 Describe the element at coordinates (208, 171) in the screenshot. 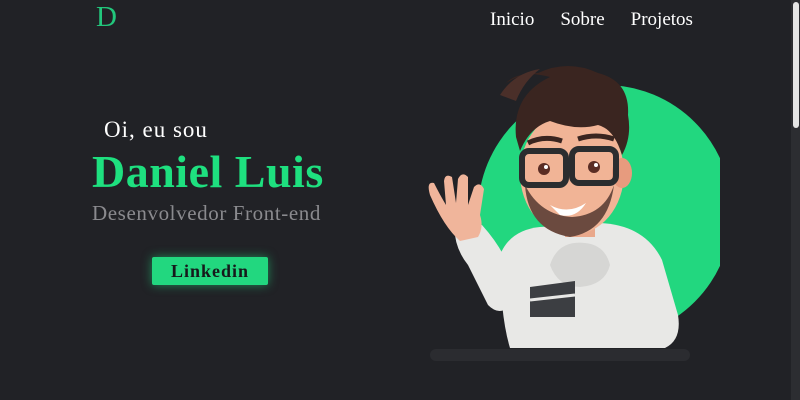

I see `hero-name: Daniel Luis` at that location.